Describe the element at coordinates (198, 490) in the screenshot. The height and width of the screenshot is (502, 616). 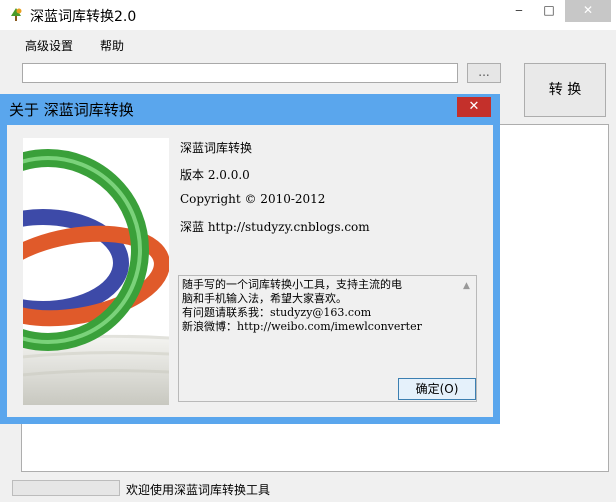
I see `status-message: 欢迎使用深蓝词库转换工具` at that location.